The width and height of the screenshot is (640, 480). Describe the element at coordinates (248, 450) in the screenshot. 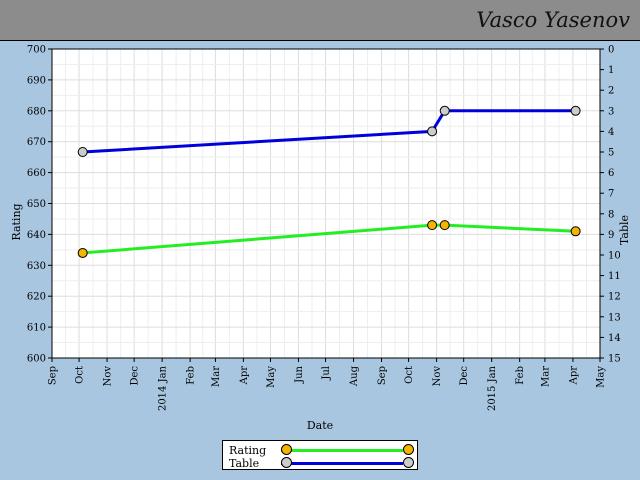

I see `legend-label-rating: Rating` at that location.